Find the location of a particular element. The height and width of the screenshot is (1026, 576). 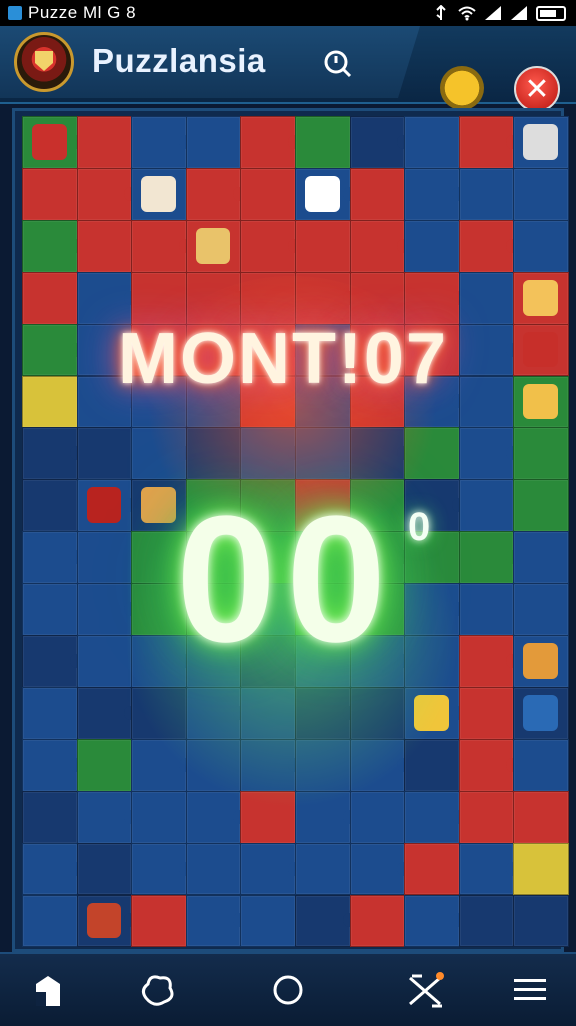

shuffle-icon is located at coordinates (426, 990).